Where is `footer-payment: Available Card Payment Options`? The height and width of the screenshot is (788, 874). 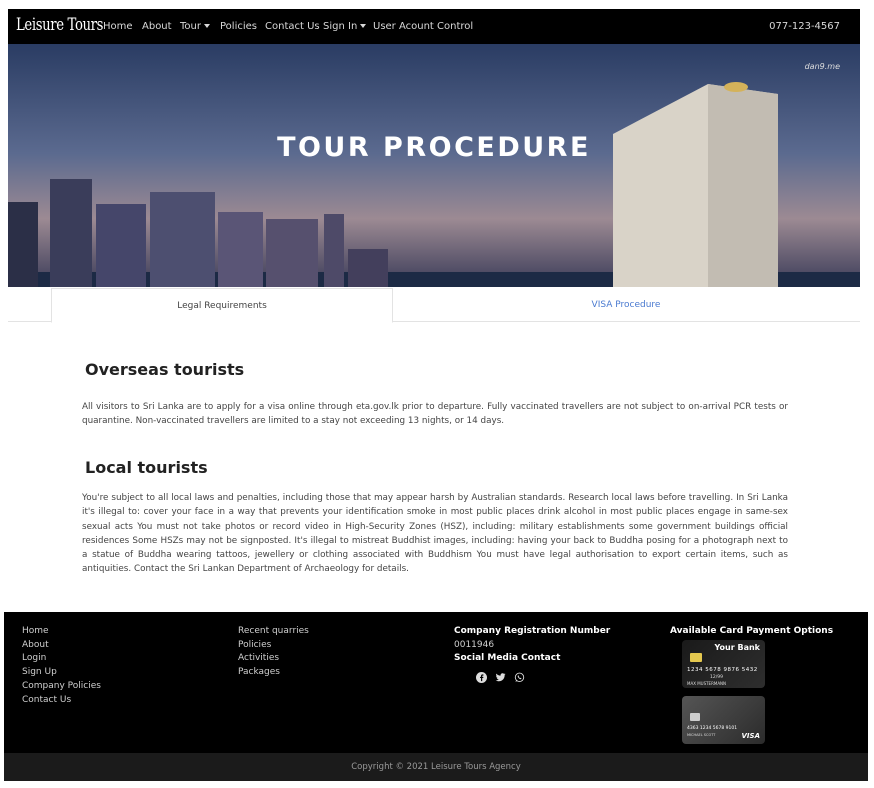 footer-payment: Available Card Payment Options is located at coordinates (751, 632).